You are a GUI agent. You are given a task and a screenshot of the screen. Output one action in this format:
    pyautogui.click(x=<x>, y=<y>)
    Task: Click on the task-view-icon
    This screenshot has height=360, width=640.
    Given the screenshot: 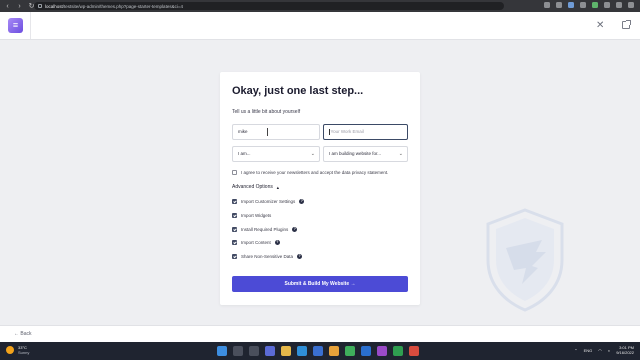 What is the action you would take?
    pyautogui.click(x=254, y=351)
    